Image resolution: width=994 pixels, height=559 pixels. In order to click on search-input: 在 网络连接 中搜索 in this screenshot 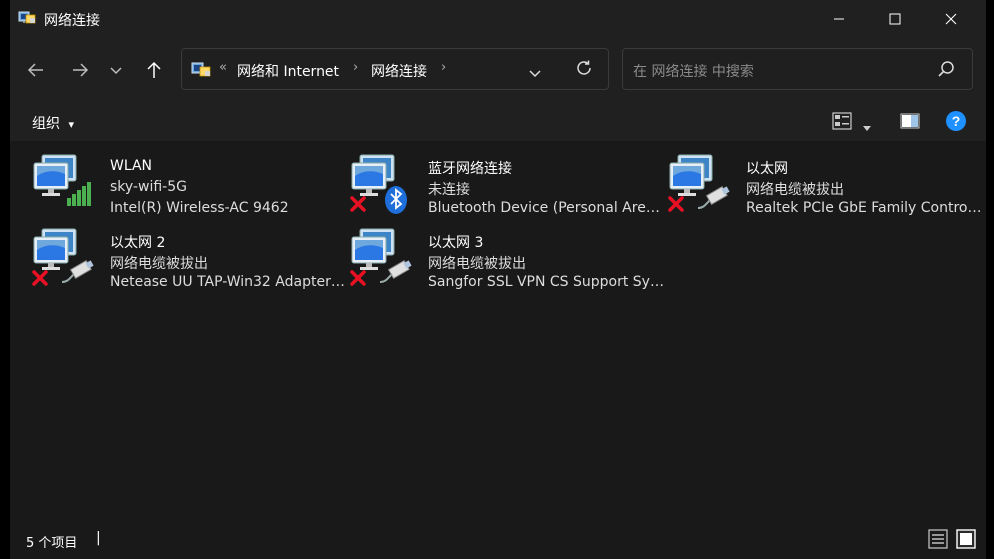, I will do `click(693, 71)`.